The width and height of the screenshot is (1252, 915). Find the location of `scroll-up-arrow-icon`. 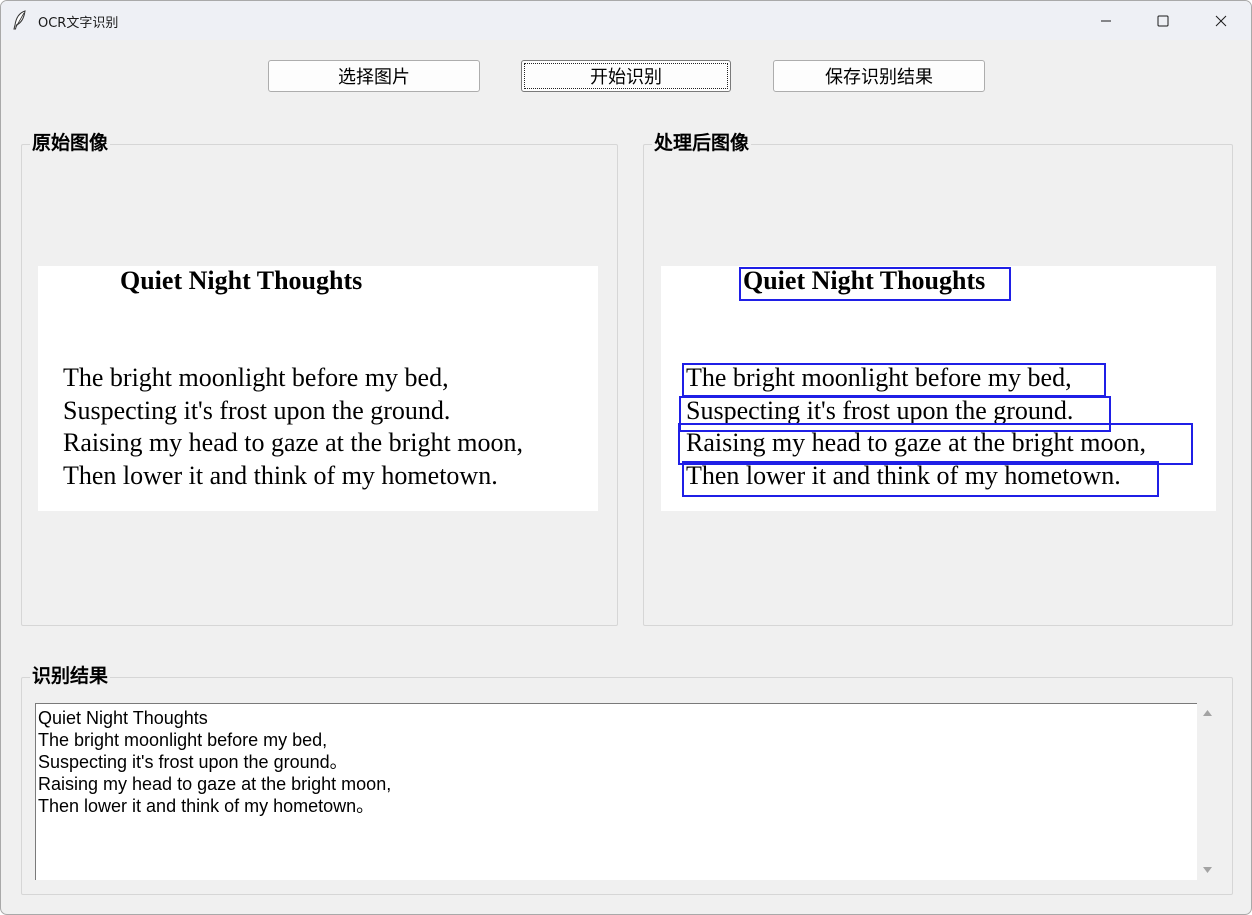

scroll-up-arrow-icon is located at coordinates (1207, 713).